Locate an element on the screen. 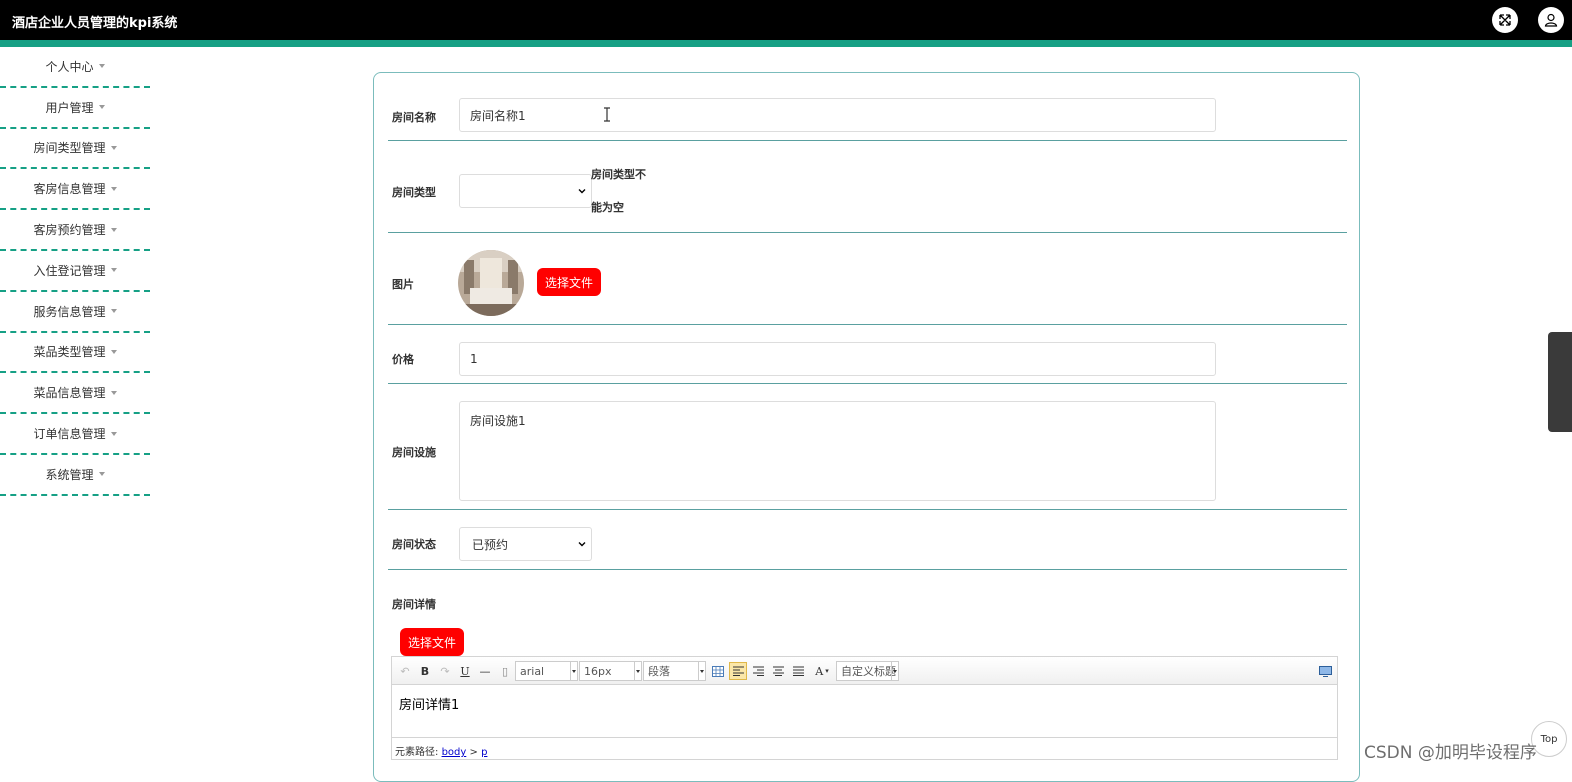 The image size is (1572, 782). sidebar-item-dish-types: 菜品类型管理 is located at coordinates (75, 353).